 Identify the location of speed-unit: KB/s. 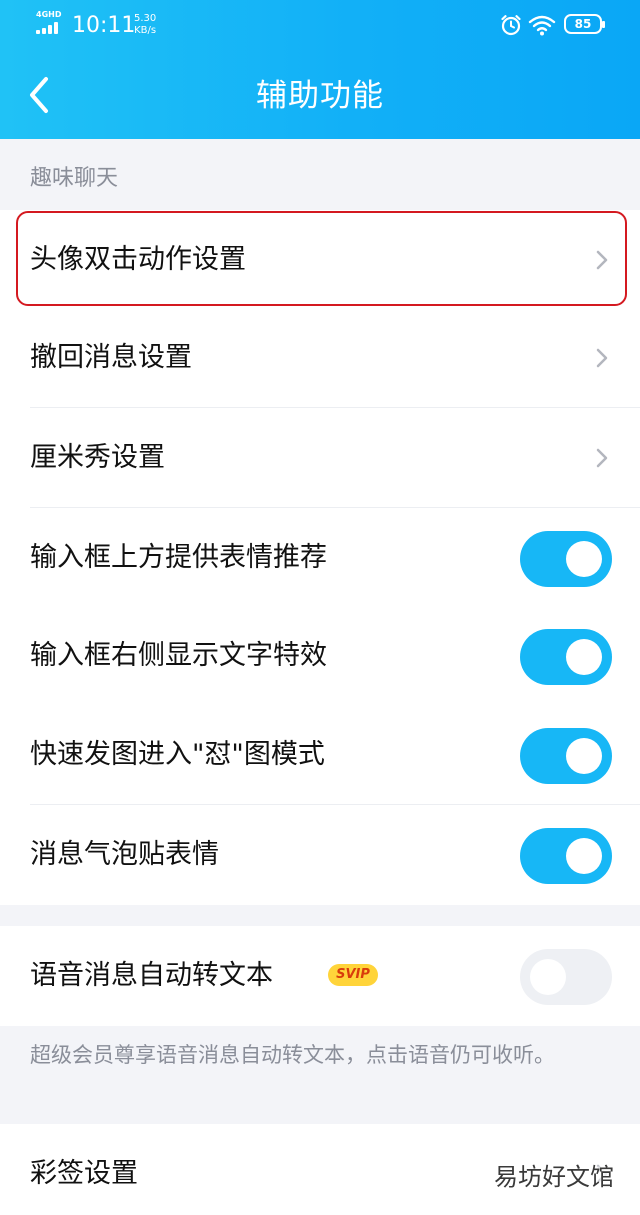
(145, 30).